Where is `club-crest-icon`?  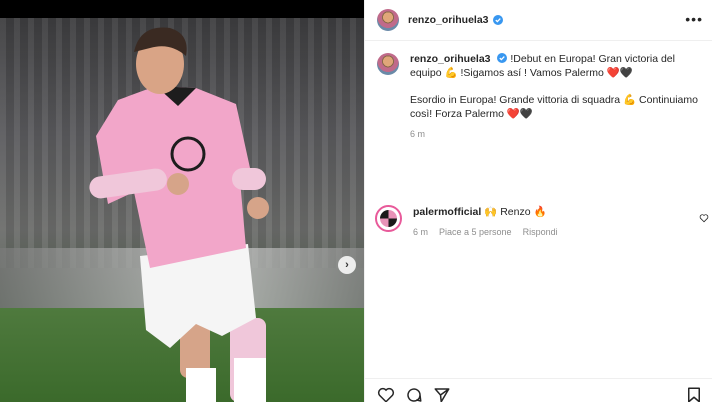
club-crest-icon is located at coordinates (388, 218).